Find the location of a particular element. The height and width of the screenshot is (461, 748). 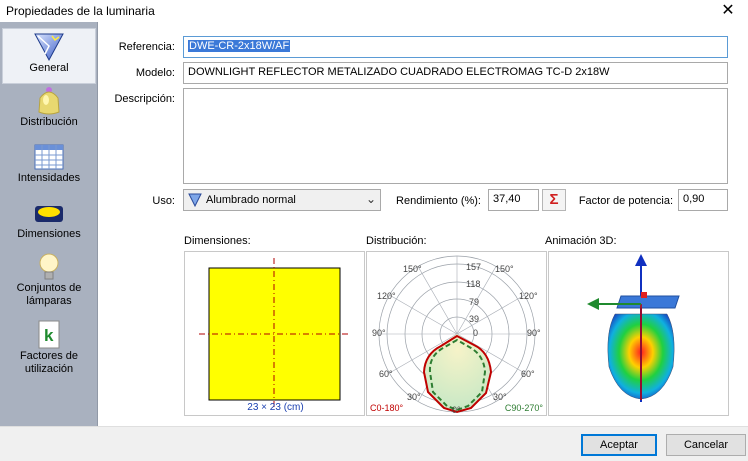

sigma-button: Σ is located at coordinates (554, 200).